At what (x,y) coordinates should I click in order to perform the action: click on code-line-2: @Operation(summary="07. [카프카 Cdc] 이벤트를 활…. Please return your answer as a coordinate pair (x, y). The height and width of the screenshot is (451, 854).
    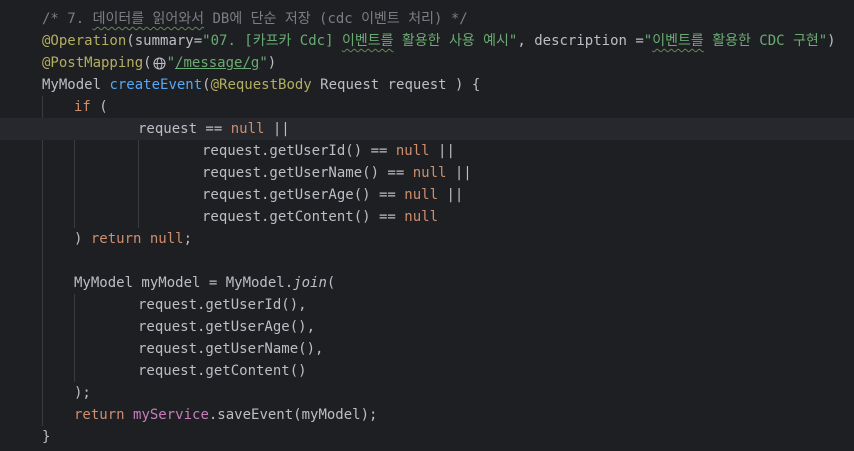
    Looking at the image, I should click on (427, 41).